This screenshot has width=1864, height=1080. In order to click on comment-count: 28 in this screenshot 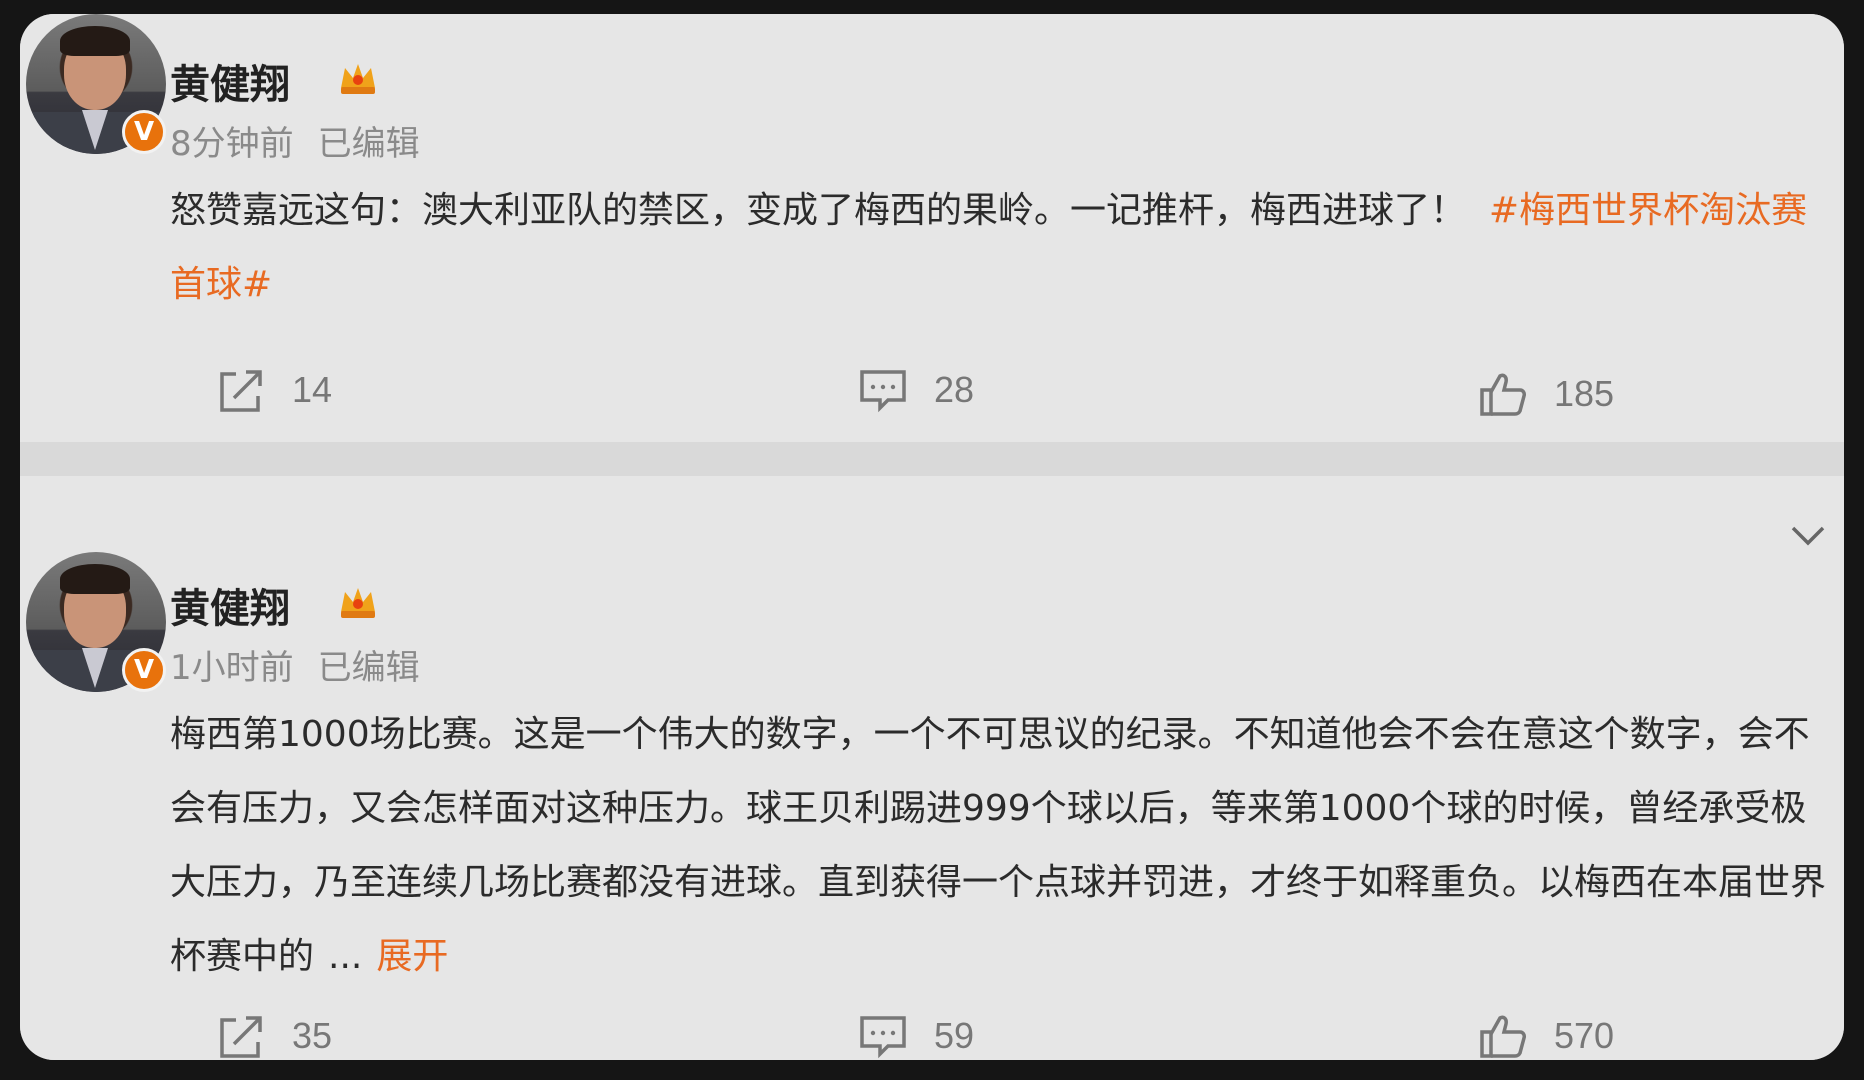, I will do `click(954, 389)`.